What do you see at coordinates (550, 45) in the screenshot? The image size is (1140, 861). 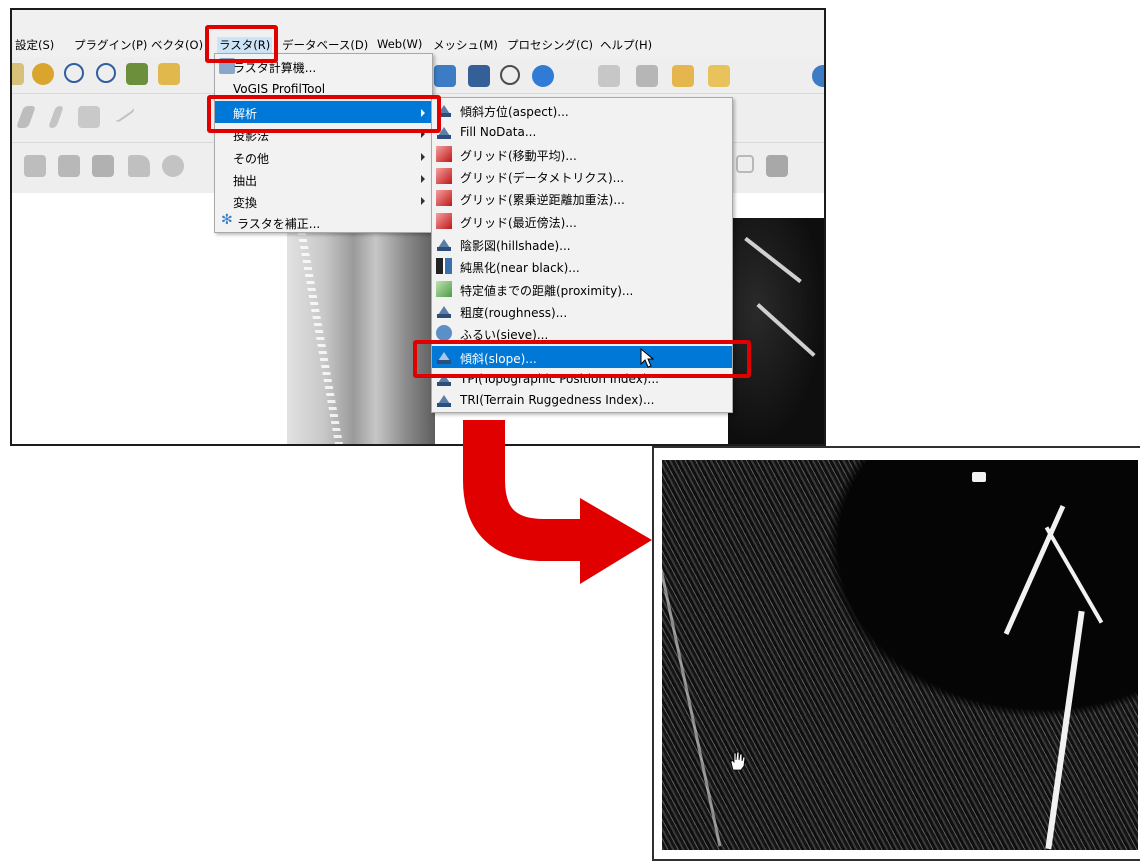 I see `menu-processing: プロセシング(C)` at bounding box center [550, 45].